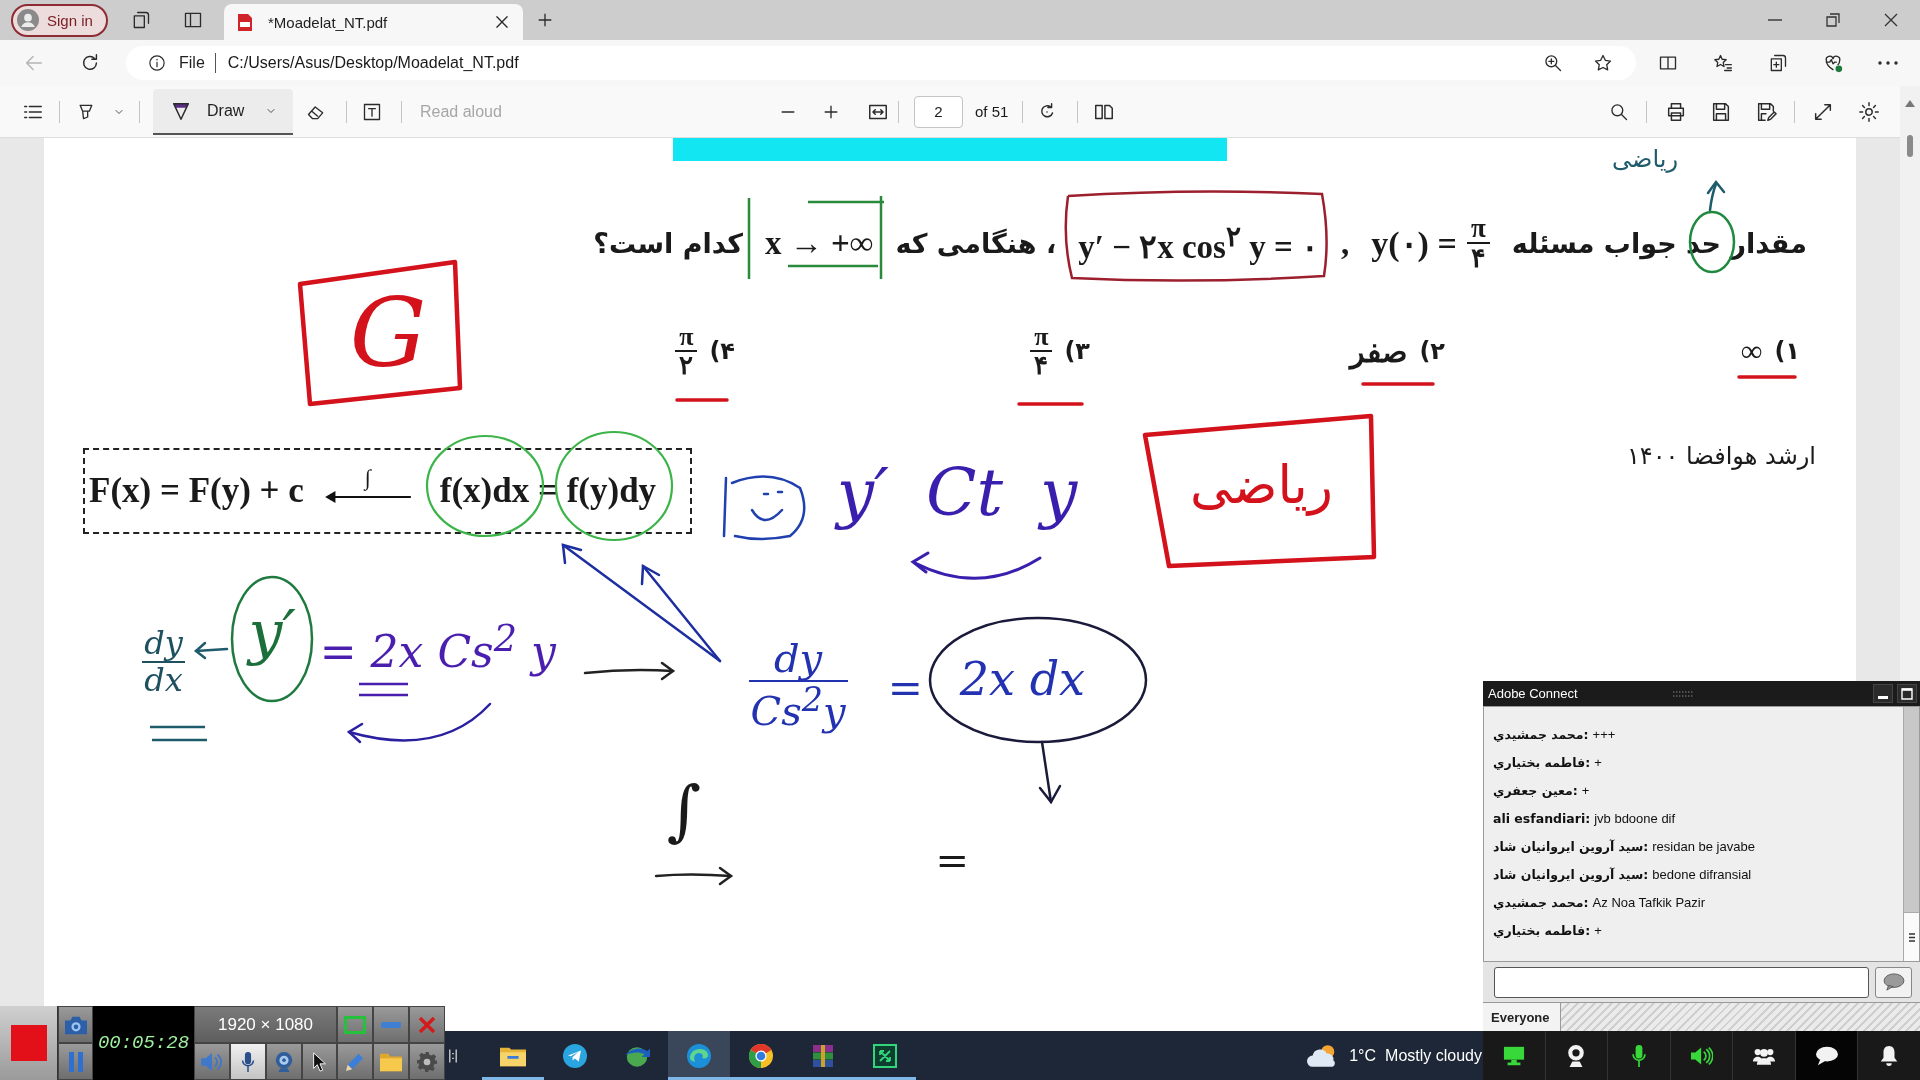  I want to click on temperature-label: 1°C, so click(1363, 1055).